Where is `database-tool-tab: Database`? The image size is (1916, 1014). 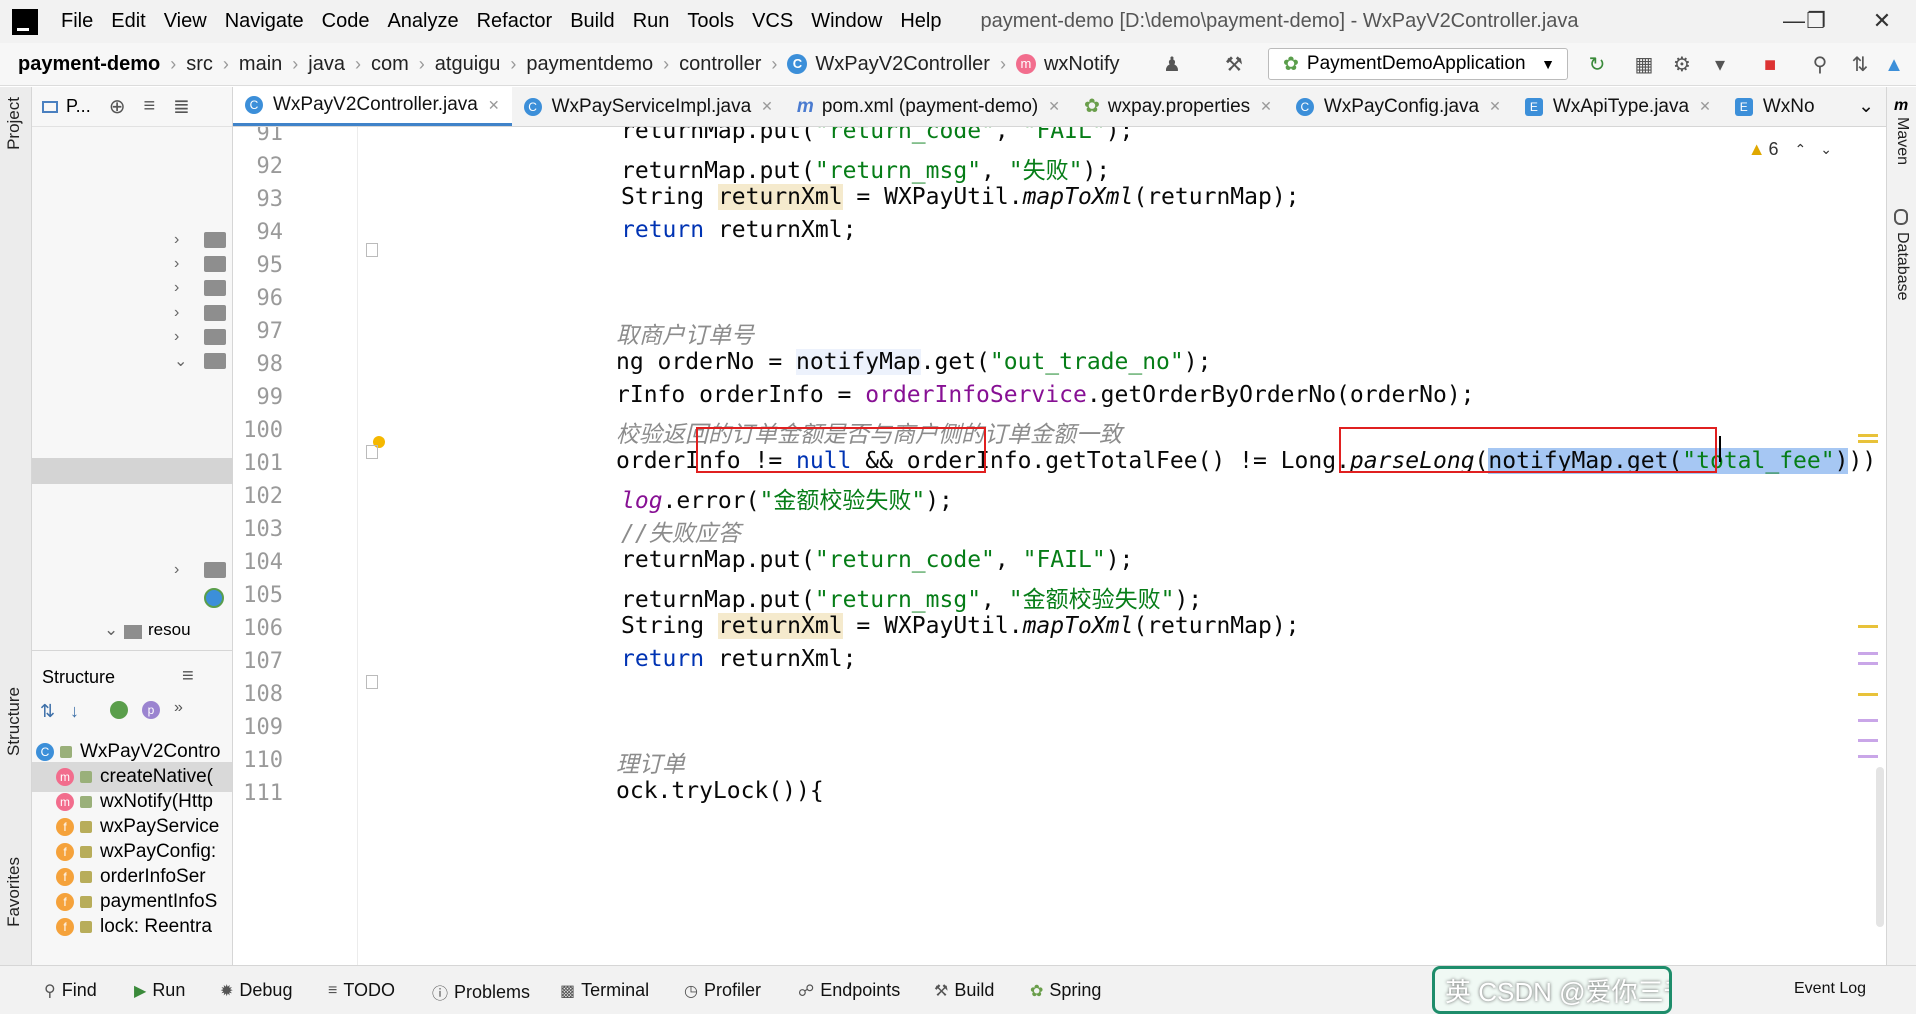 database-tool-tab: Database is located at coordinates (1902, 266).